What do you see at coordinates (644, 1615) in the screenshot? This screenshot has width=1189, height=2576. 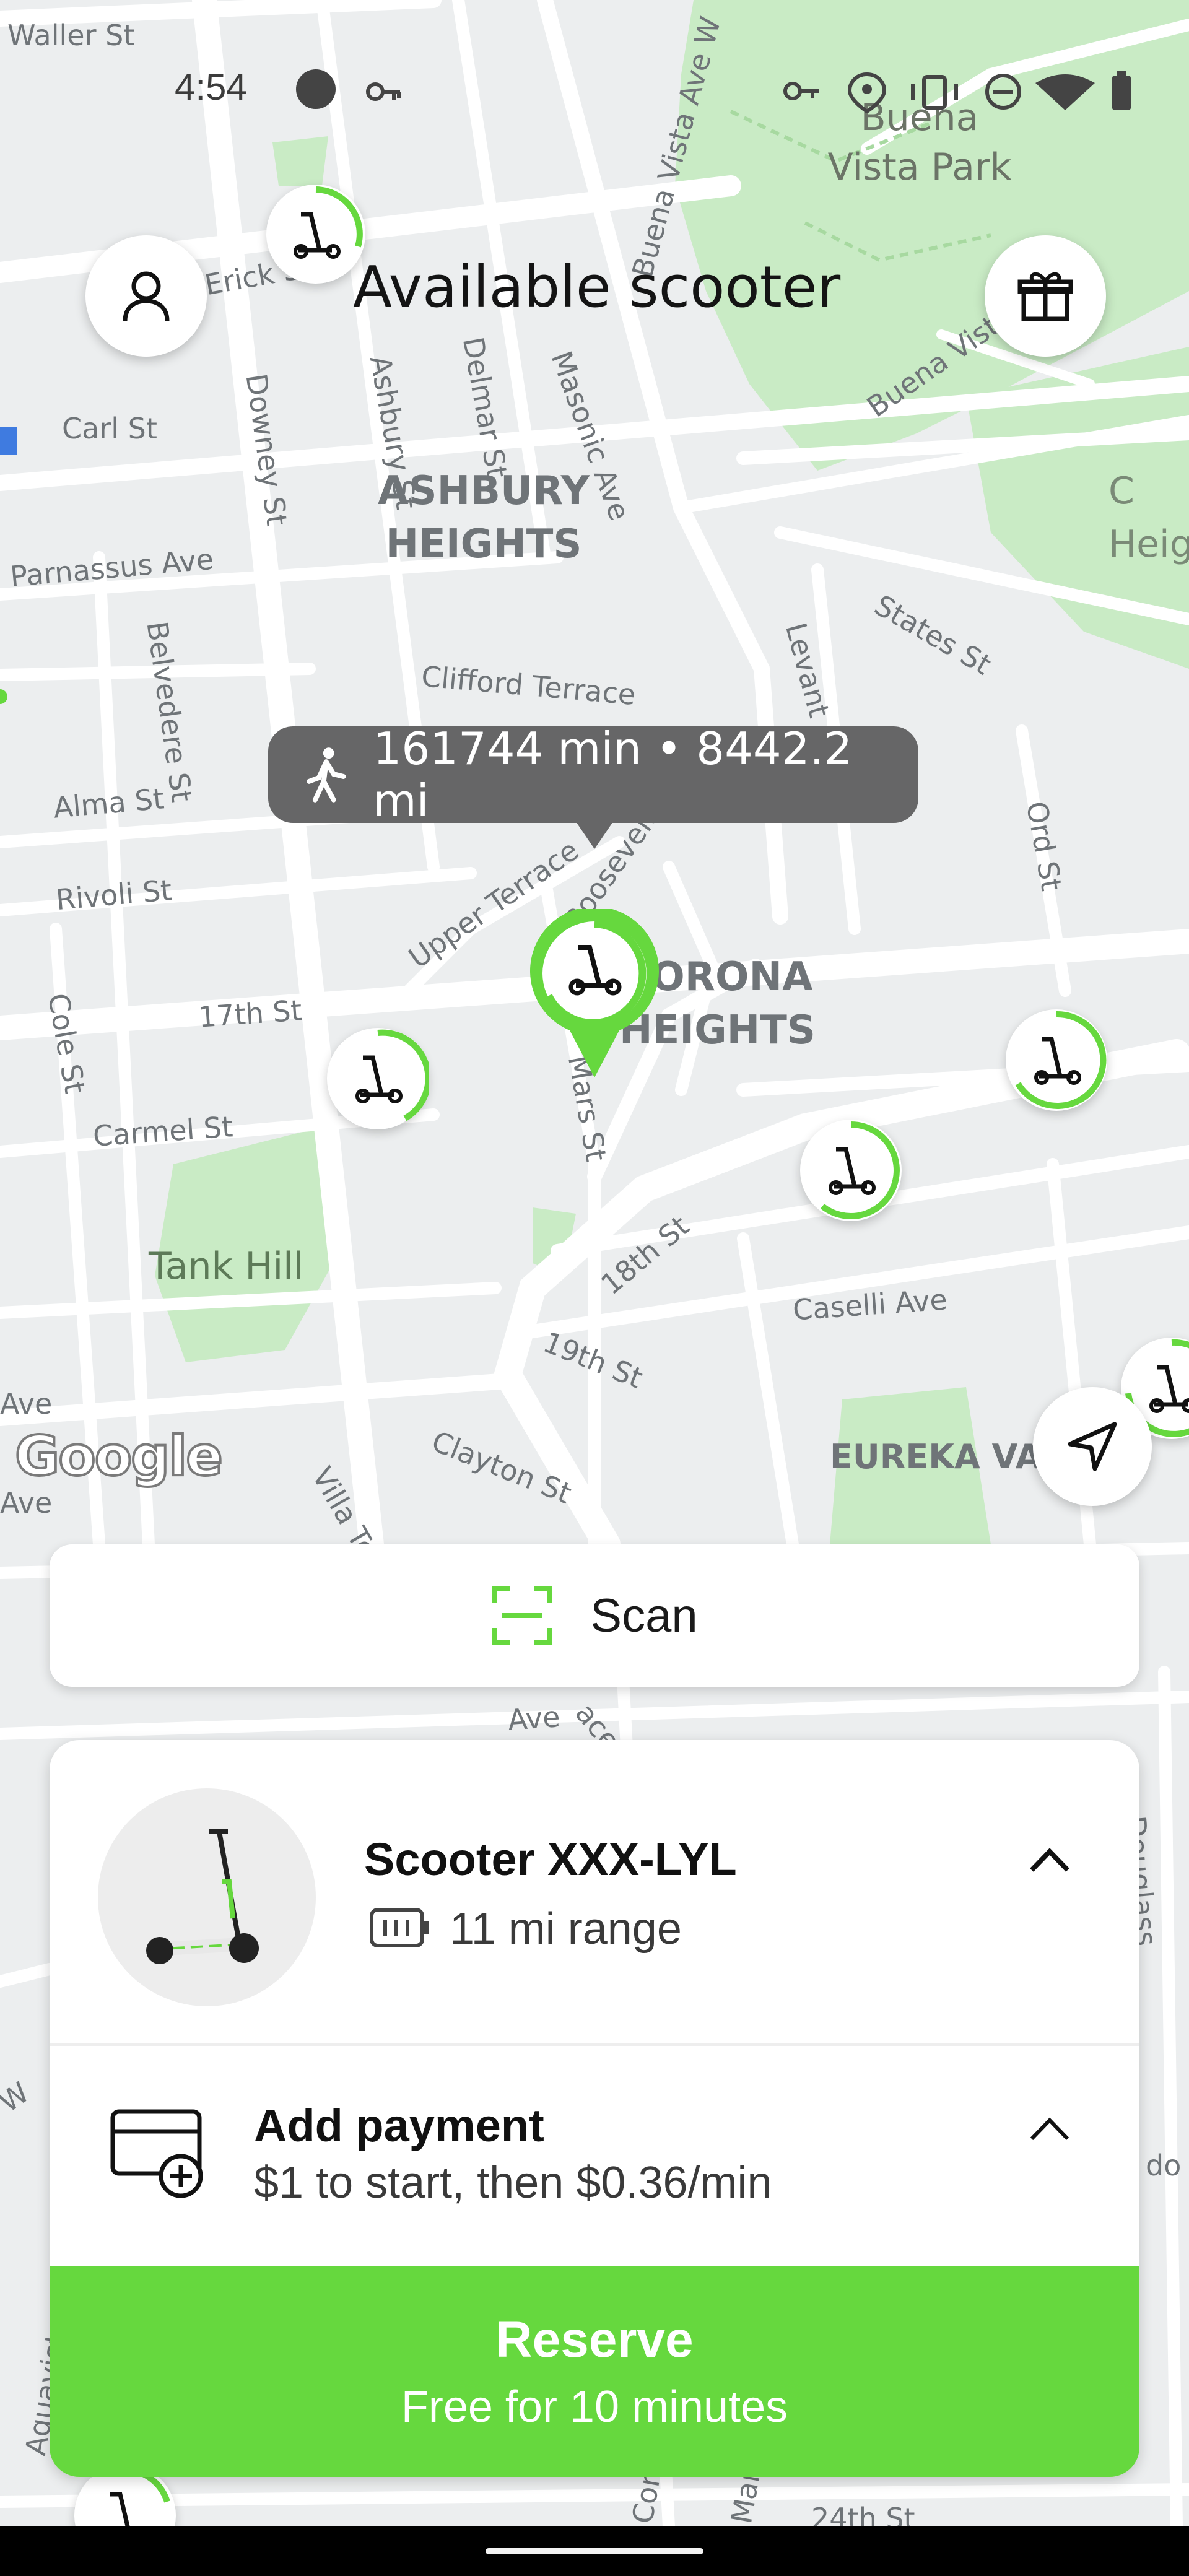 I see `scan-label: Scan` at bounding box center [644, 1615].